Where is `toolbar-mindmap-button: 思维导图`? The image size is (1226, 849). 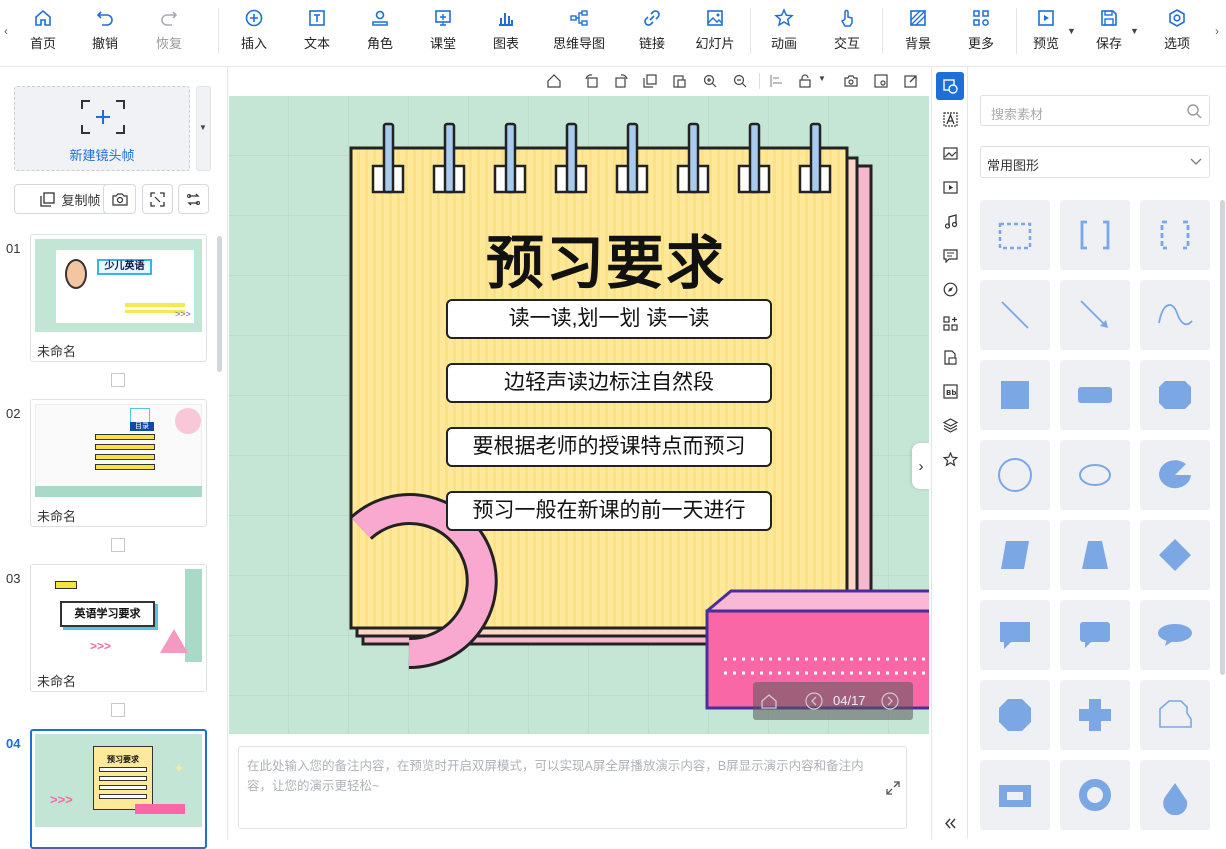
toolbar-mindmap-button: 思维导图 is located at coordinates (579, 33).